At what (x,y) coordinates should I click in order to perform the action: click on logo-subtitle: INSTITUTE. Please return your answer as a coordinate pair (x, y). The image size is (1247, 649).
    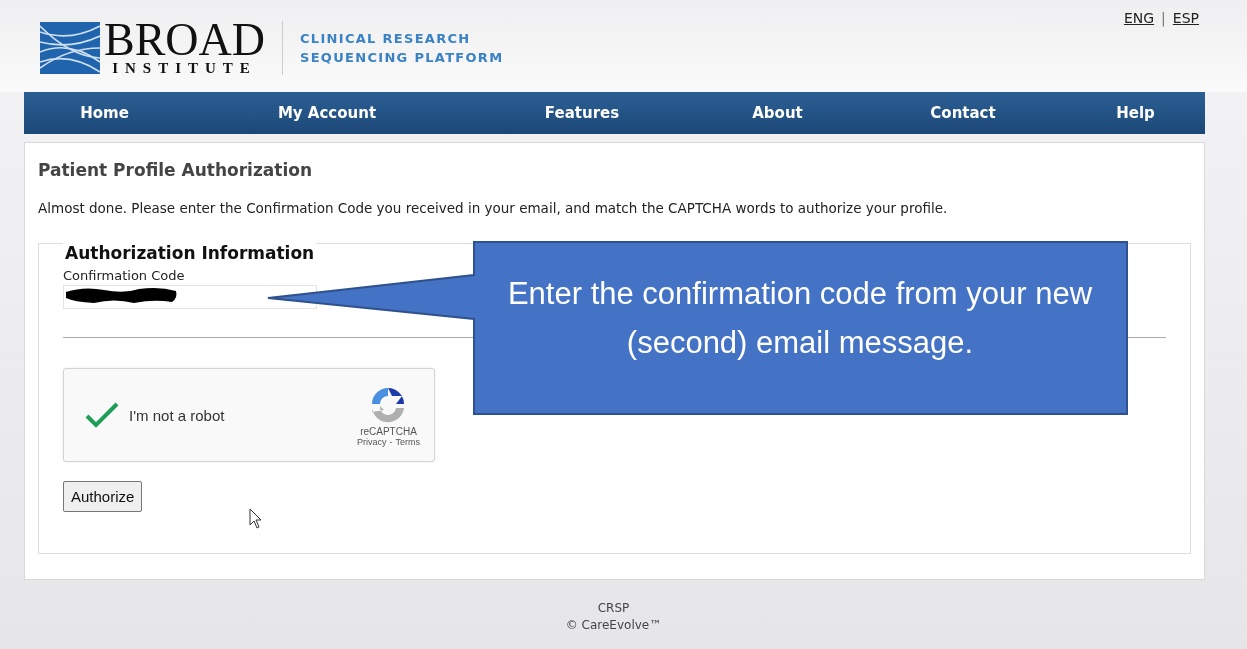
    Looking at the image, I should click on (184, 68).